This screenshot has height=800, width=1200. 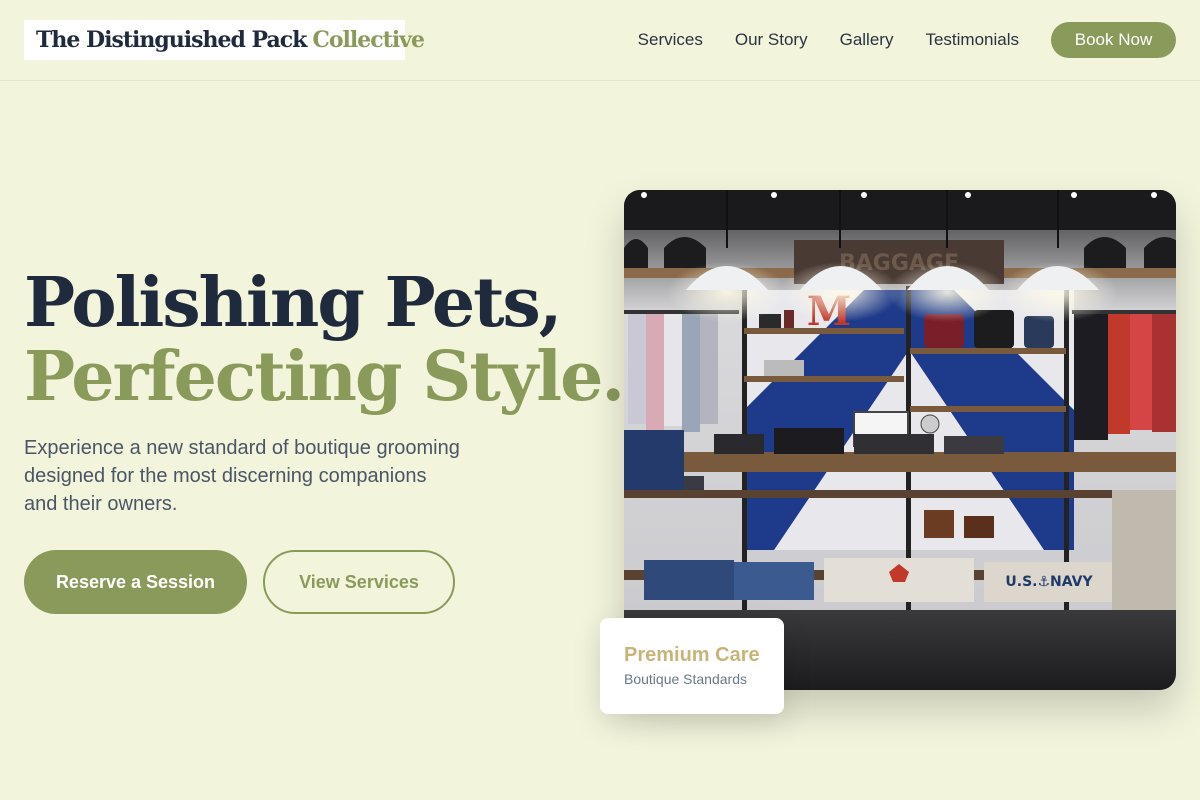 I want to click on view-services-button: View Services, so click(x=359, y=582).